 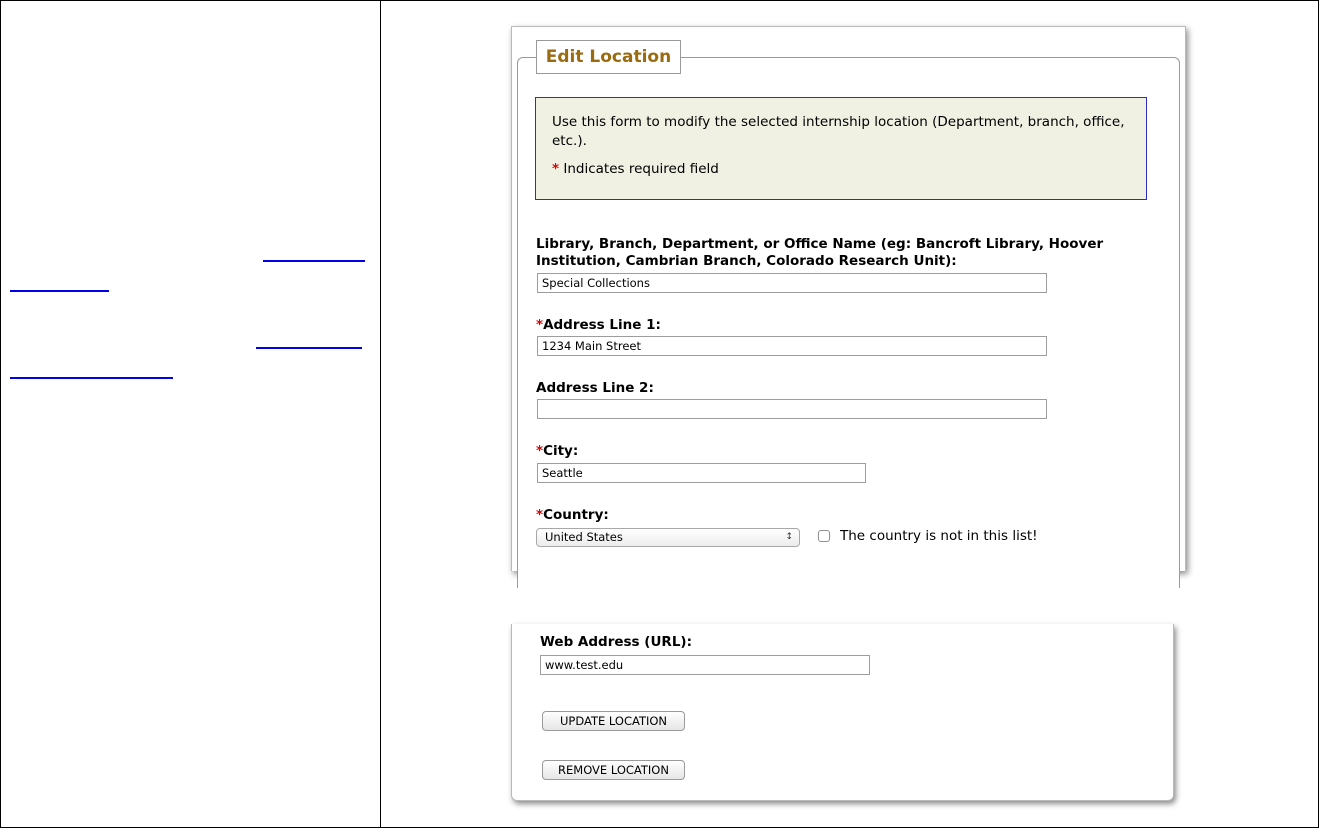 I want to click on updown-arrow-icon: ↕, so click(x=789, y=537).